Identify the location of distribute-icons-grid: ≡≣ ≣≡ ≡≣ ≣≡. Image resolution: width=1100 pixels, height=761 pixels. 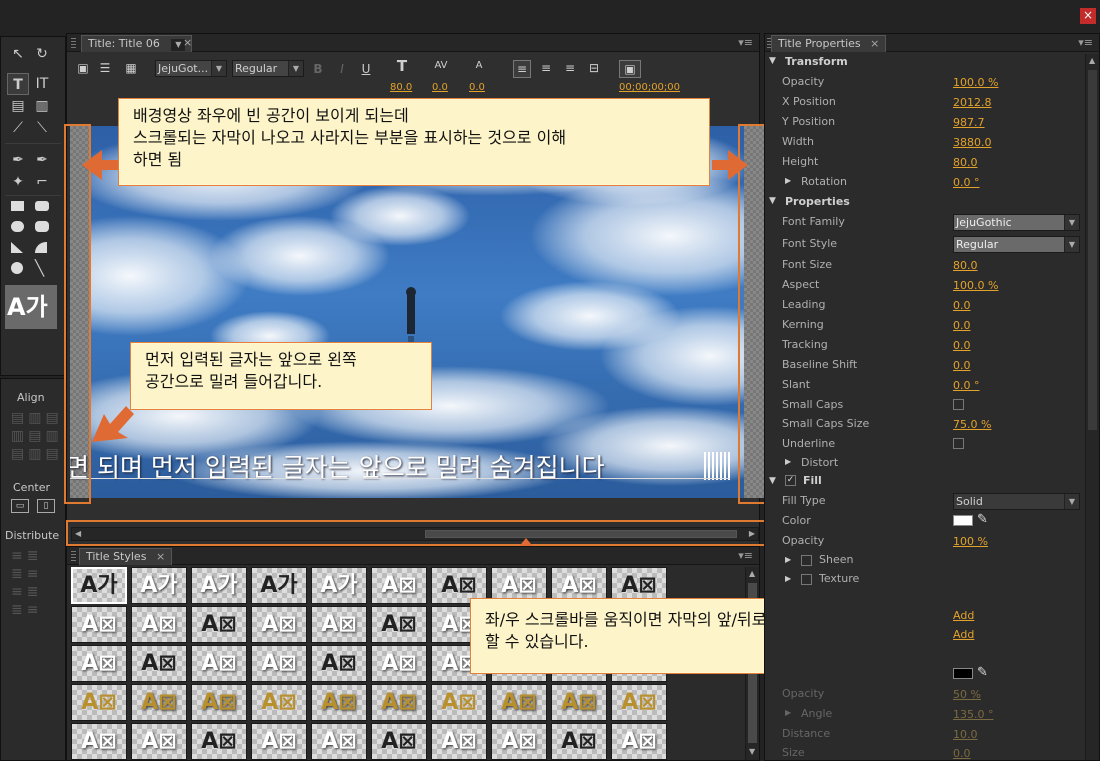
(33, 587).